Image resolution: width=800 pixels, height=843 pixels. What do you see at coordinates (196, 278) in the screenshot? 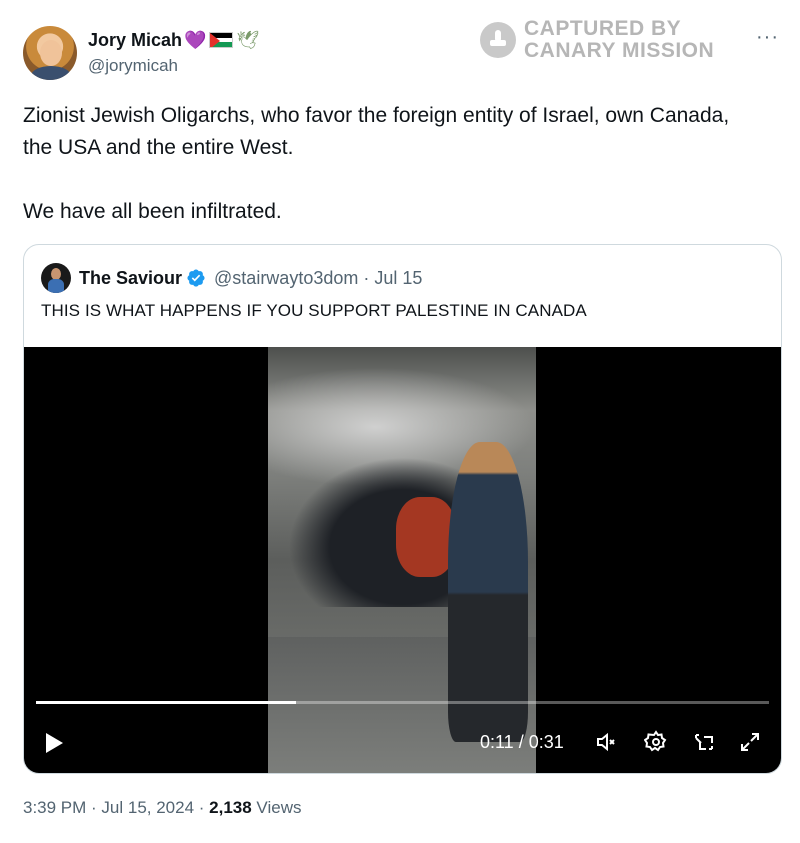
I see `verified-badge-icon` at bounding box center [196, 278].